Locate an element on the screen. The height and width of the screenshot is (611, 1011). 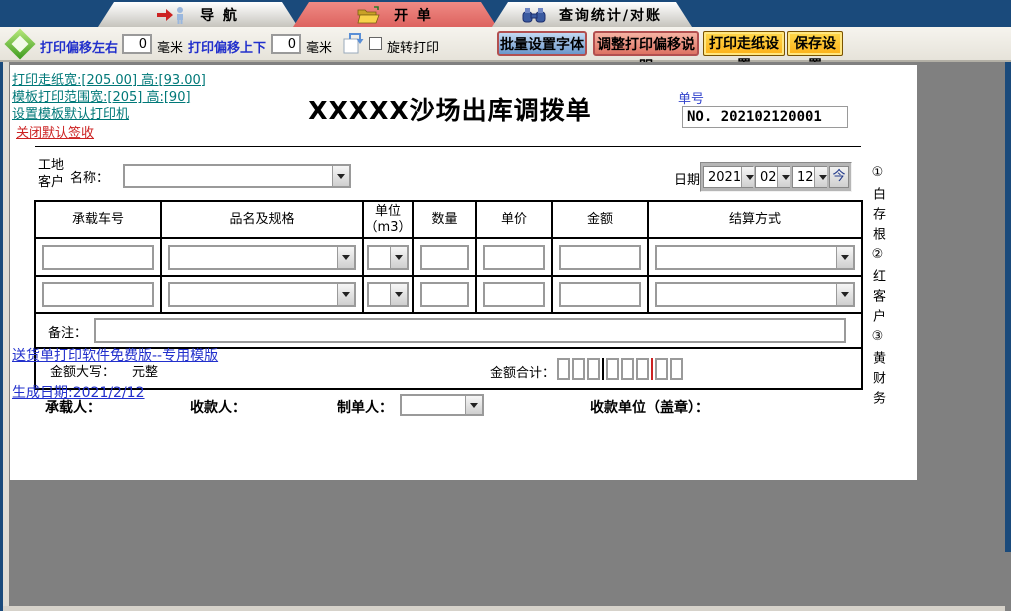
tab-label: 查询统计/对账 is located at coordinates (610, 15).